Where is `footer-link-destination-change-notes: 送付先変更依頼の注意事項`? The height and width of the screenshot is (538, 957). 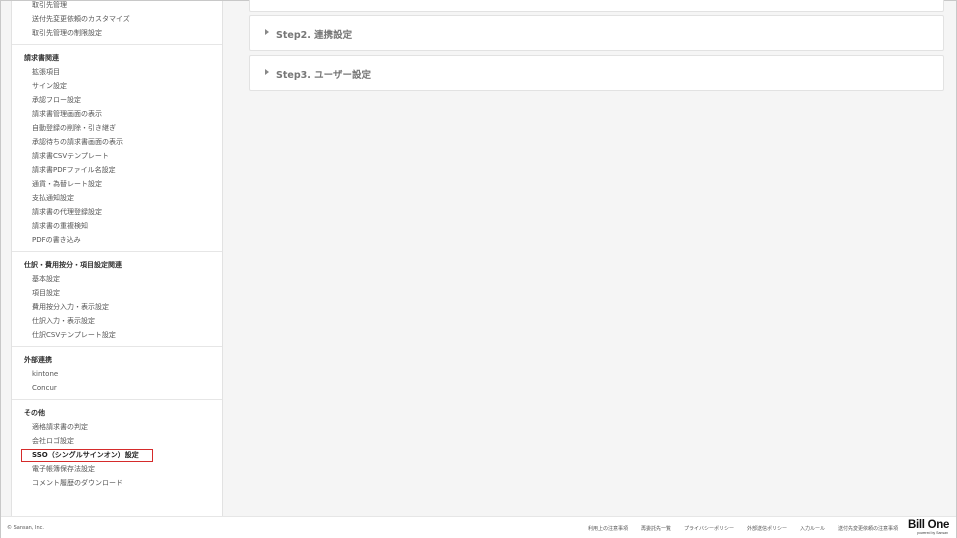
footer-link-destination-change-notes: 送付先変更依頼の注意事項 is located at coordinates (868, 528).